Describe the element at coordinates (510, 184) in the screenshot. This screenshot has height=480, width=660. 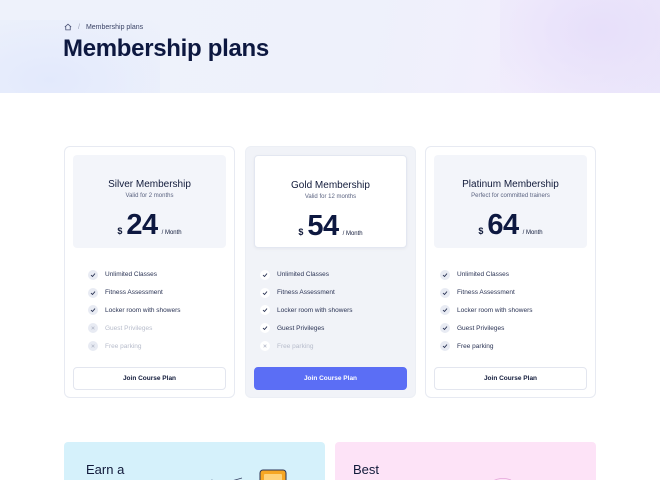
I see `plan-name: Platinum Membership` at that location.